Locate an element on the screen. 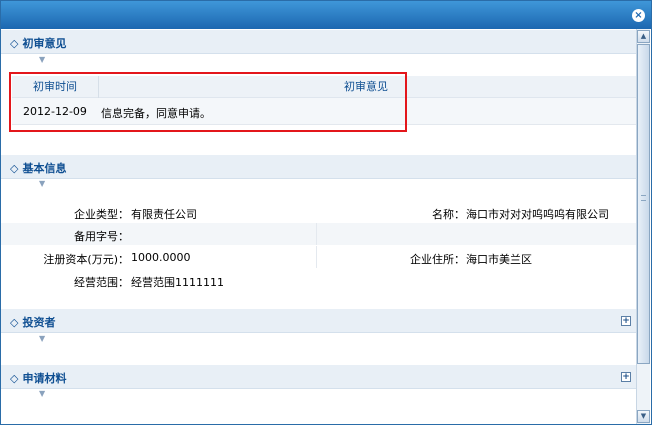  section-header-review: ◇ 初审意见 is located at coordinates (319, 42).